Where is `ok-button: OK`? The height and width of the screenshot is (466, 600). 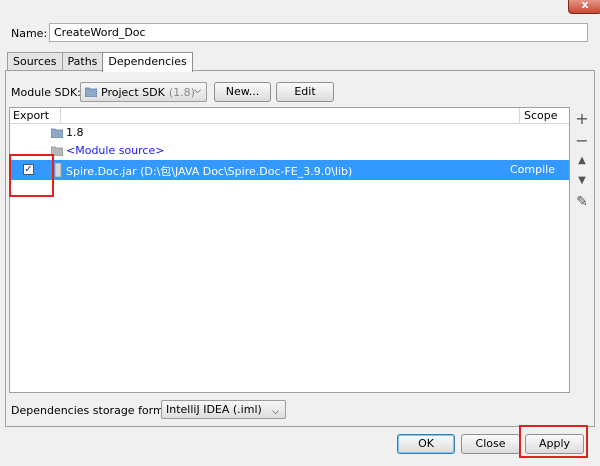 ok-button: OK is located at coordinates (426, 444).